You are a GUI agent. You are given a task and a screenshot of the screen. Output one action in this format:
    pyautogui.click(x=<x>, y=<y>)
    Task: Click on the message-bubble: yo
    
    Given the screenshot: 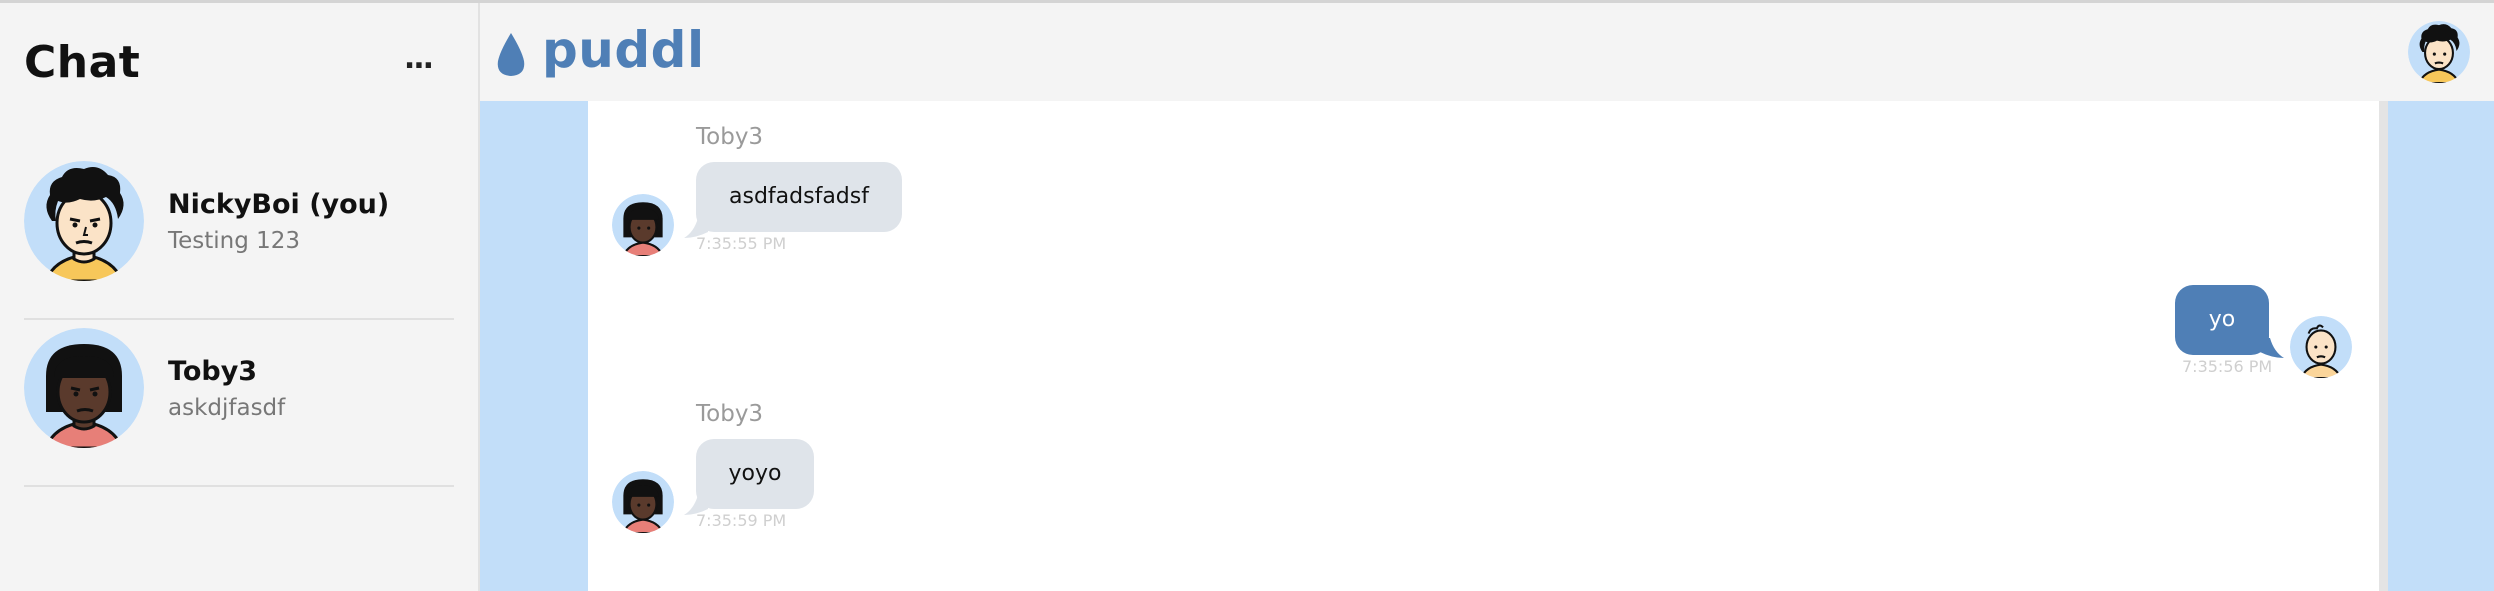 What is the action you would take?
    pyautogui.click(x=2222, y=320)
    